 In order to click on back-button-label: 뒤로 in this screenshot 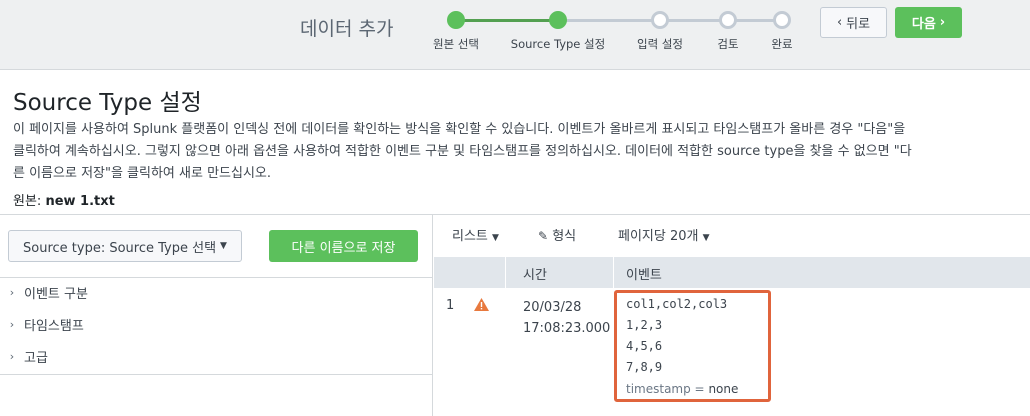, I will do `click(858, 24)`.